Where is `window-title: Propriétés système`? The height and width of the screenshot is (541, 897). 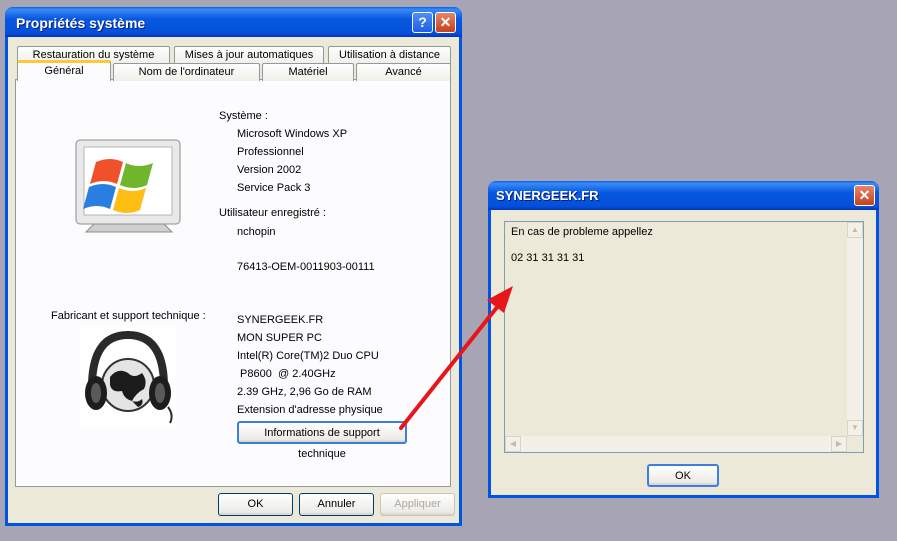 window-title: Propriétés système is located at coordinates (81, 23).